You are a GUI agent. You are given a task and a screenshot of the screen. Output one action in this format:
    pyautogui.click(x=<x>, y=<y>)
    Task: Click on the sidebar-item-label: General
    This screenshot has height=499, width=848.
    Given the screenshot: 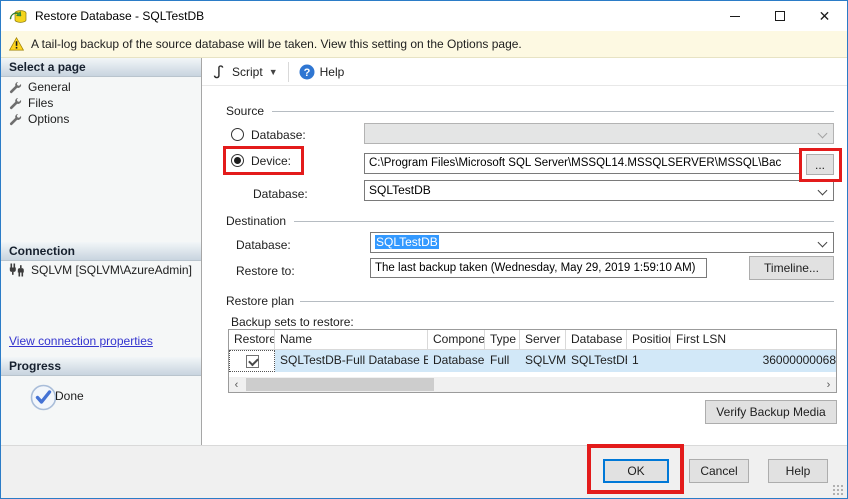 What is the action you would take?
    pyautogui.click(x=49, y=87)
    